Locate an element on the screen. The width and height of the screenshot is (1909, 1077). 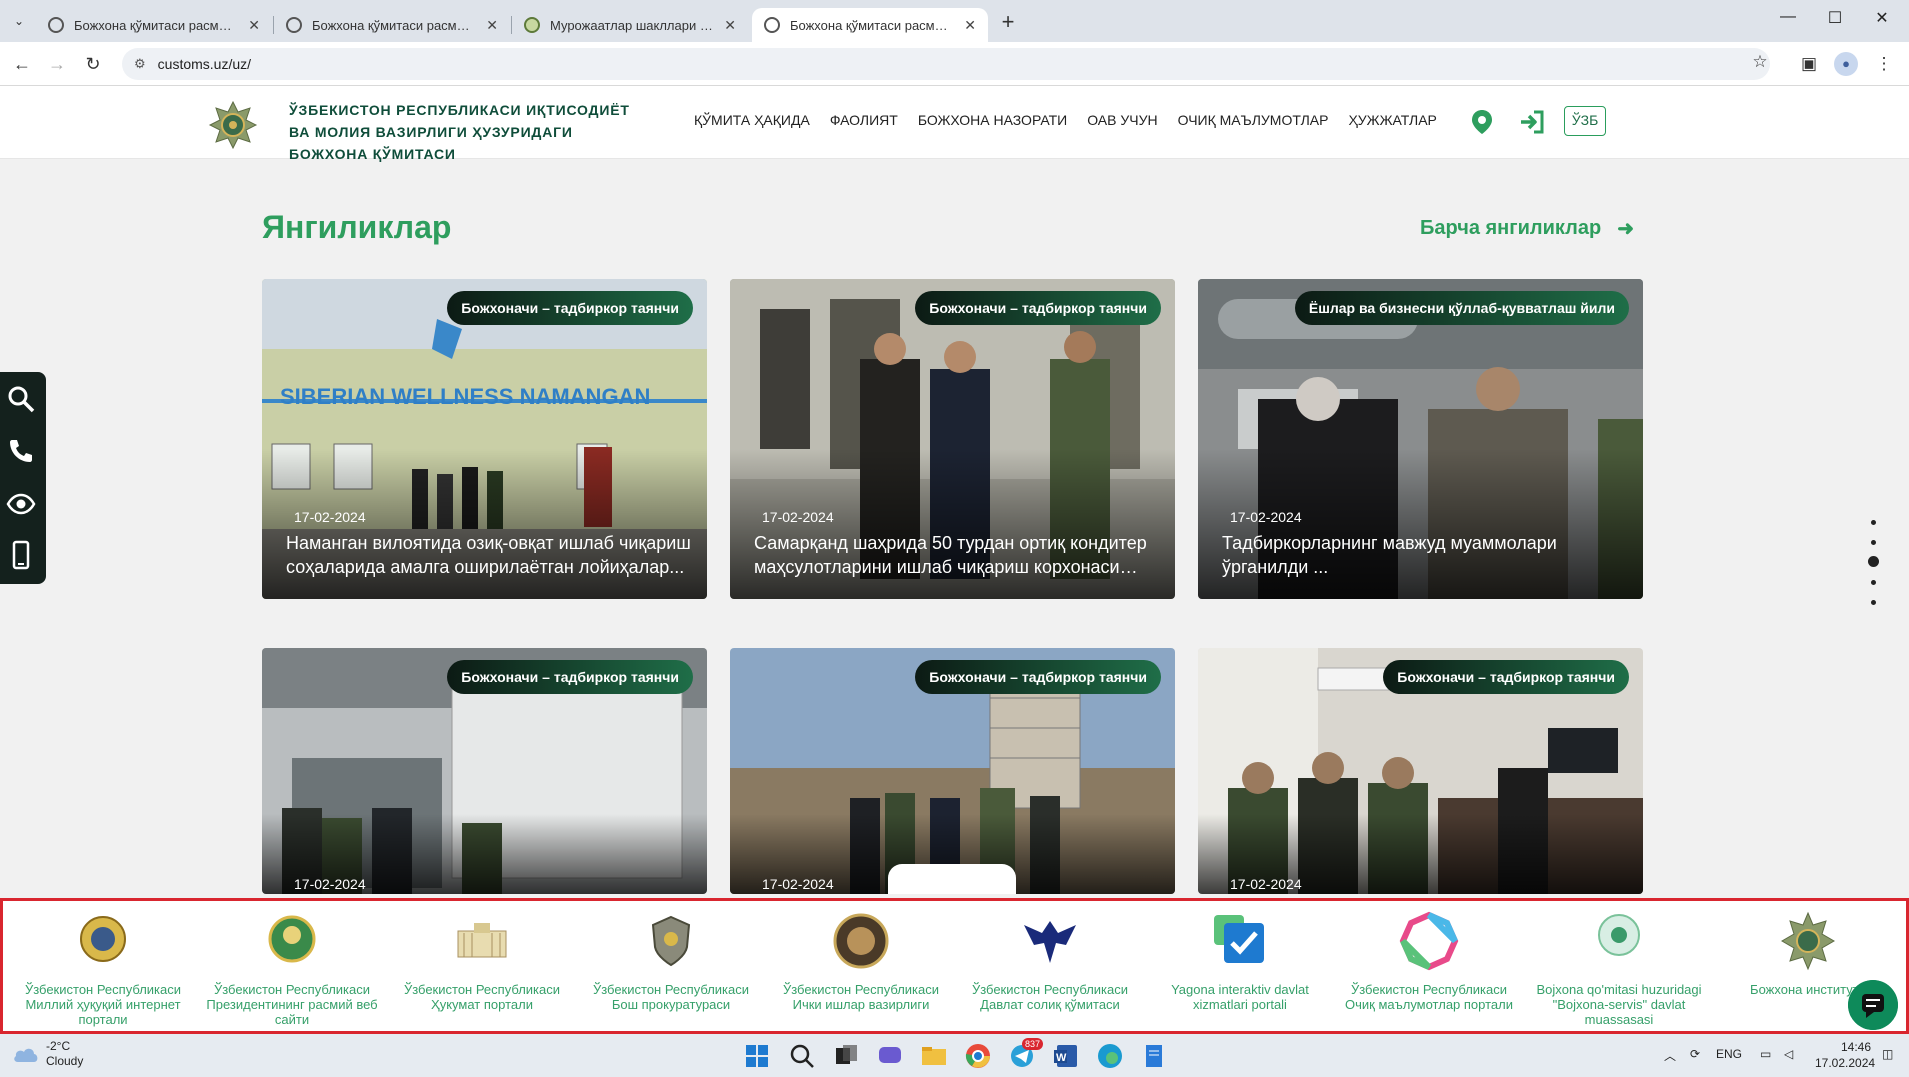
browser-tab-1: Божхона қўмитаси расмий веб ✕ is located at coordinates (154, 25).